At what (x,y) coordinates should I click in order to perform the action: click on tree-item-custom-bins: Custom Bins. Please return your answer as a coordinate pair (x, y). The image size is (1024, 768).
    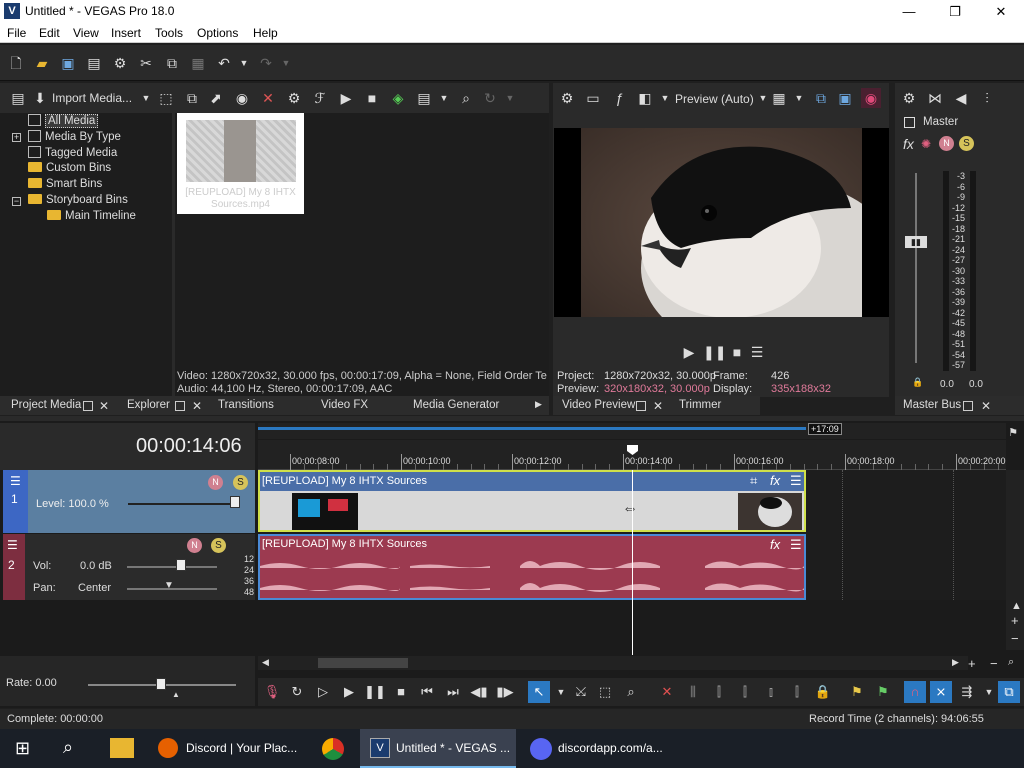
    Looking at the image, I should click on (69, 168).